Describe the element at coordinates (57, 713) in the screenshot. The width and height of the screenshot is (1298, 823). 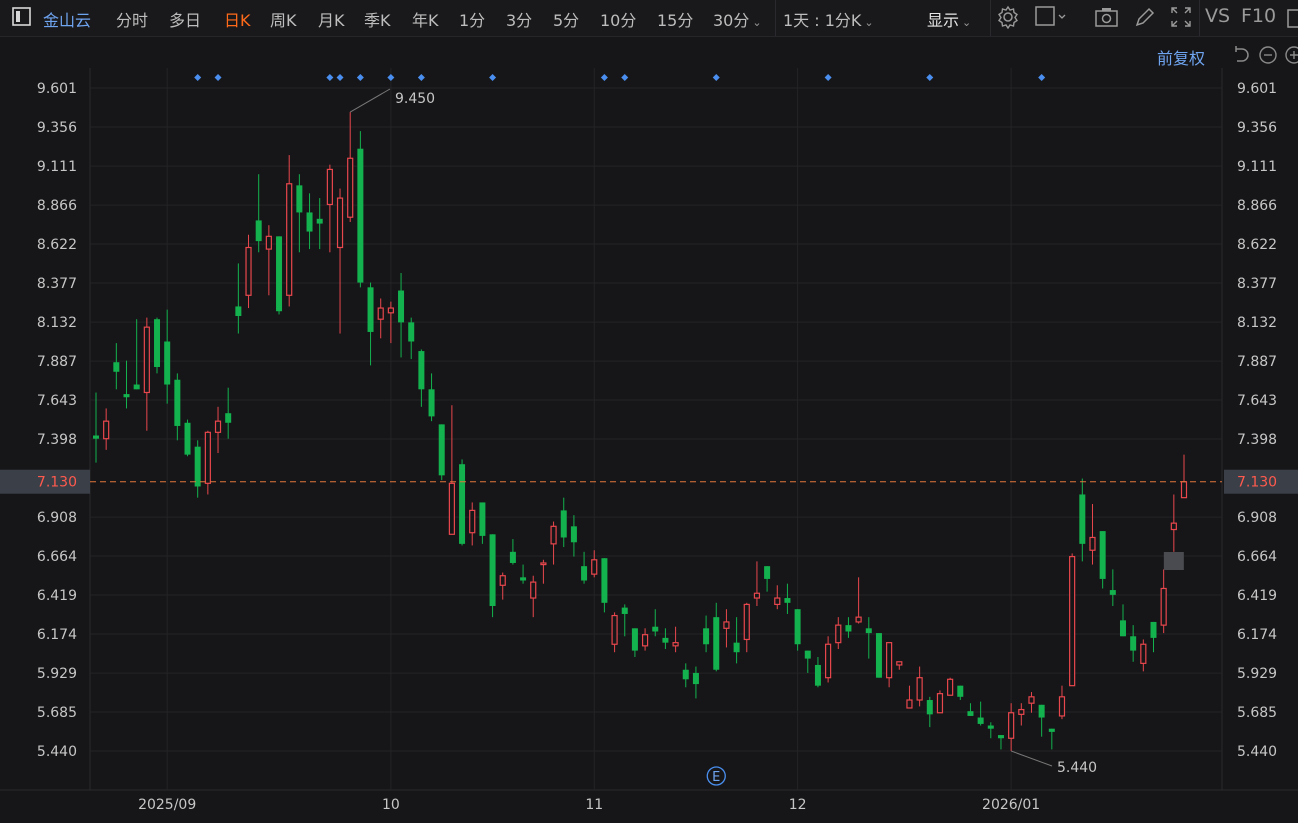
I see `y-tick-label-left: 5.685` at that location.